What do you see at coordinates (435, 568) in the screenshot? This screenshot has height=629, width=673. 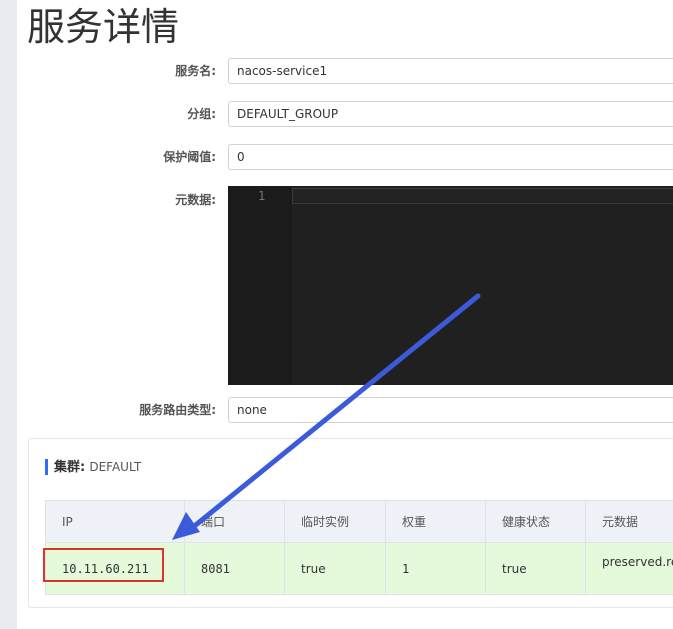 I see `cell-weight: 1` at bounding box center [435, 568].